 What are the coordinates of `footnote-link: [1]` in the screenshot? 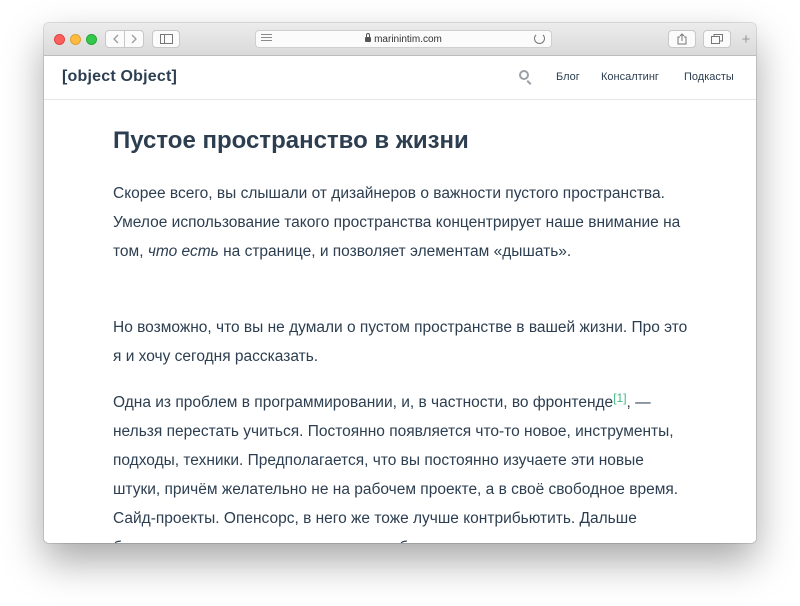 It's located at (619, 398).